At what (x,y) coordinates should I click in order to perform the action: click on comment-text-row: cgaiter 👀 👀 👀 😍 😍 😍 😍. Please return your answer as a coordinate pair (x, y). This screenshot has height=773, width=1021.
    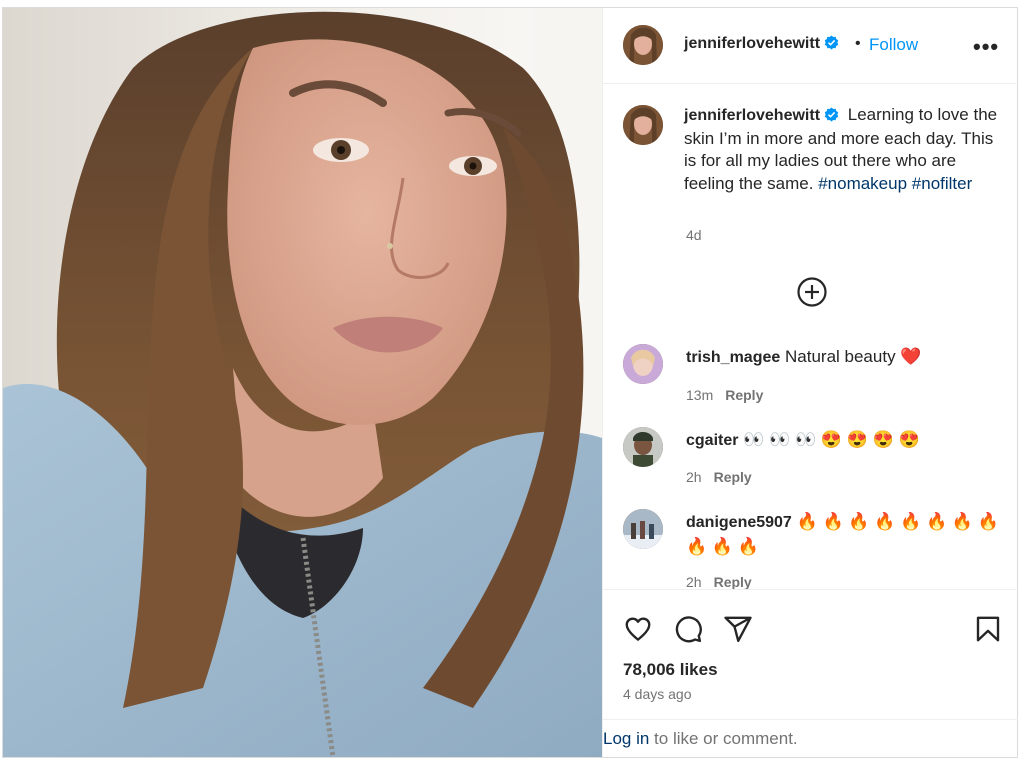
    Looking at the image, I should click on (846, 440).